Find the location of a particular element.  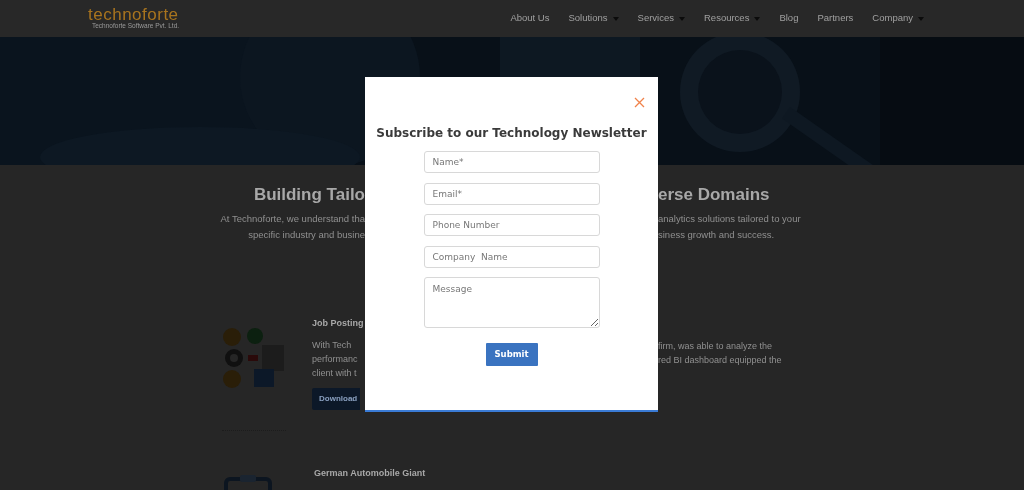

nav-link: Partners is located at coordinates (835, 18).